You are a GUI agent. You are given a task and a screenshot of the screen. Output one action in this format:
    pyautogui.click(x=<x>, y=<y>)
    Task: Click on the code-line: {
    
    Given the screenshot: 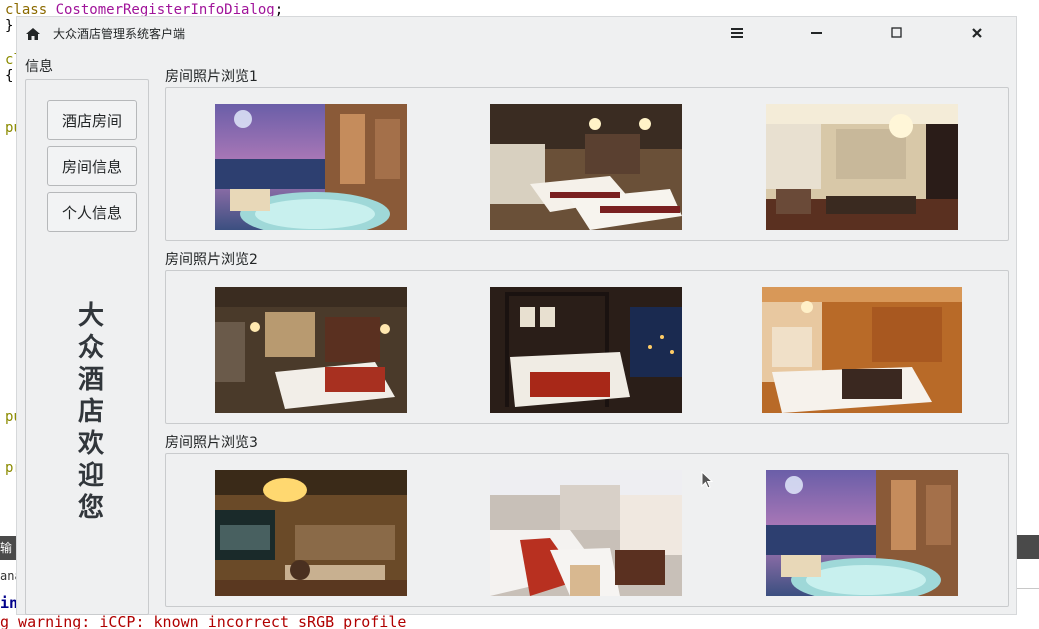 What is the action you would take?
    pyautogui.click(x=9, y=76)
    